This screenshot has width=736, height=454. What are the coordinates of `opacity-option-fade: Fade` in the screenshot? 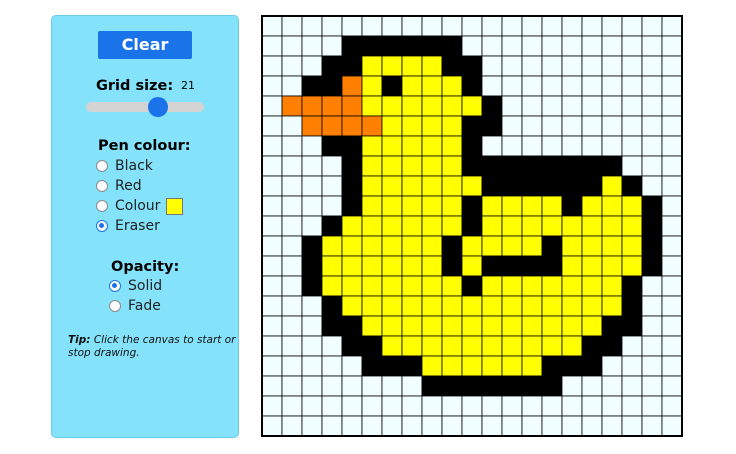 It's located at (135, 306).